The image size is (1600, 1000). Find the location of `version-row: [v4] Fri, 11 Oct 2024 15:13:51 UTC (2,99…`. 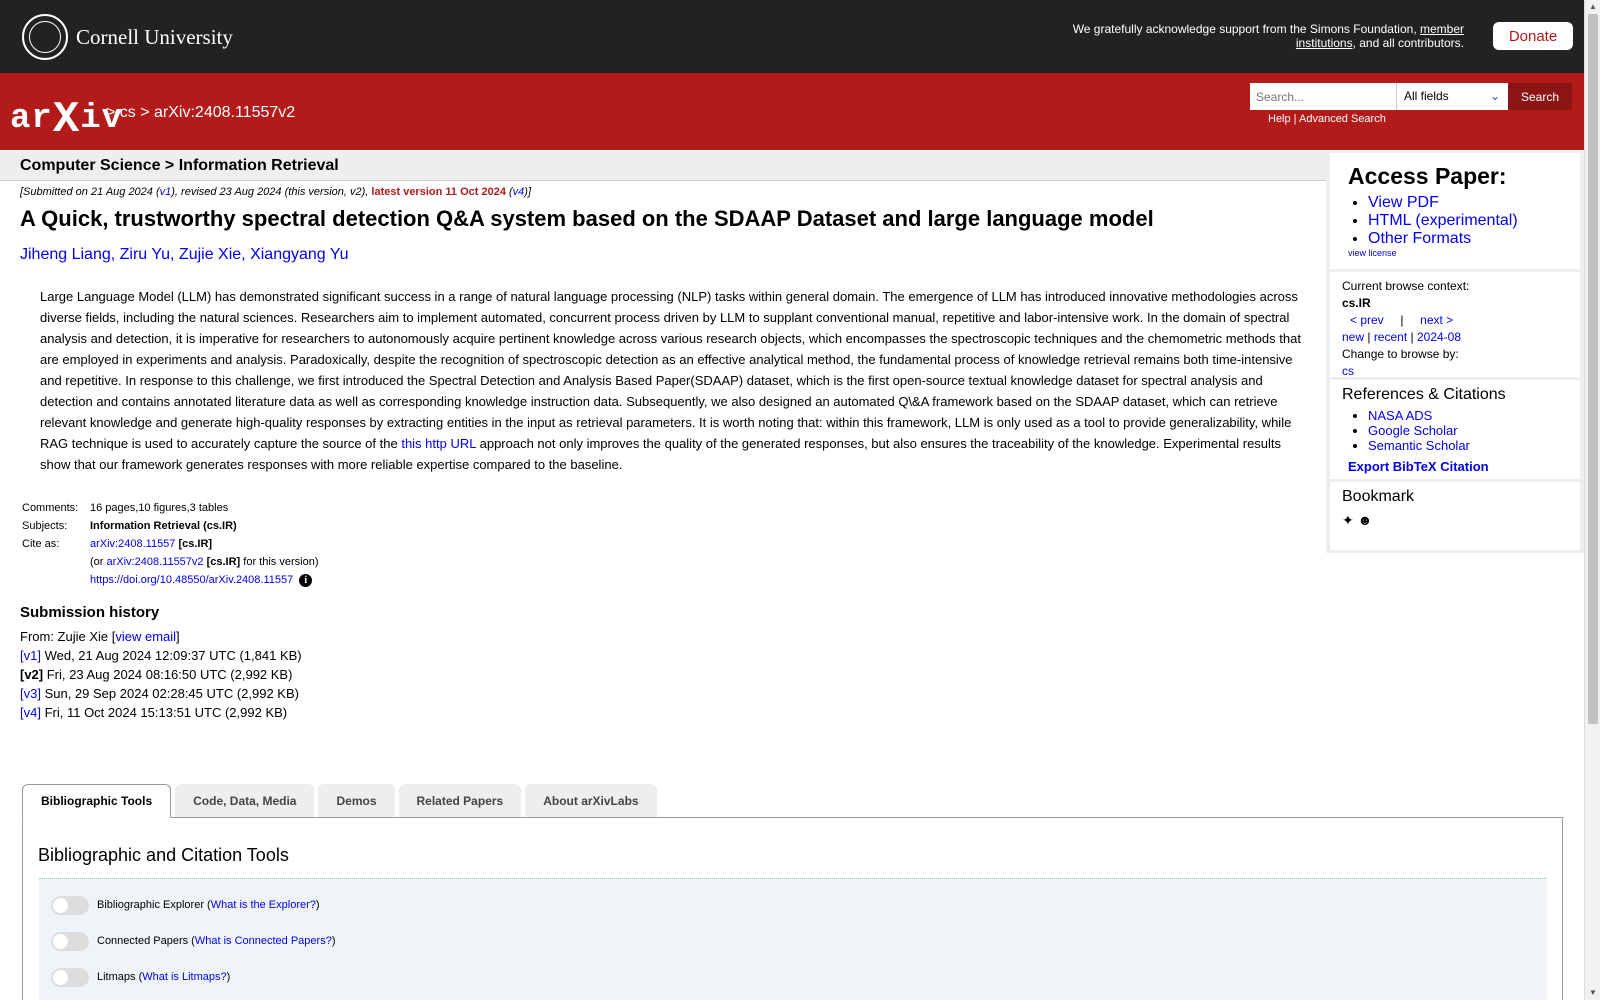

version-row: [v4] Fri, 11 Oct 2024 15:13:51 UTC (2,99… is located at coordinates (154, 712).